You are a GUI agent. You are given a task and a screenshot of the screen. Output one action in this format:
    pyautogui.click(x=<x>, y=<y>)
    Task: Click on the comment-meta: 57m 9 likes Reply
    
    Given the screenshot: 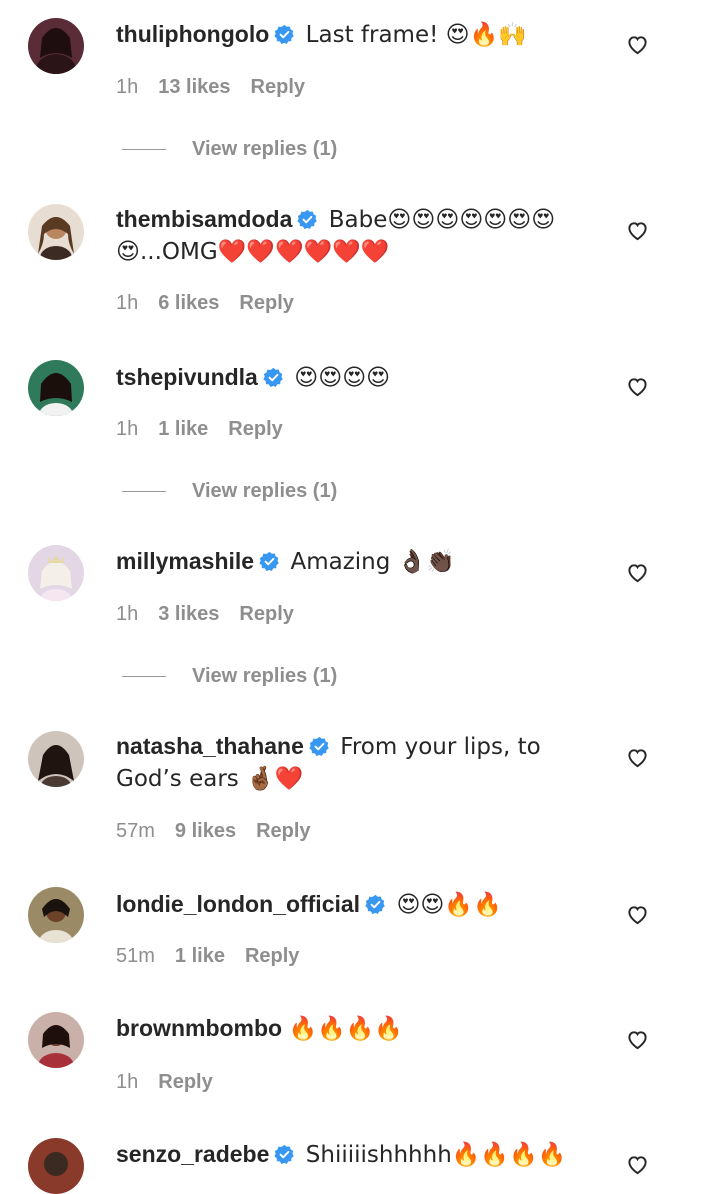 What is the action you would take?
    pyautogui.click(x=213, y=831)
    